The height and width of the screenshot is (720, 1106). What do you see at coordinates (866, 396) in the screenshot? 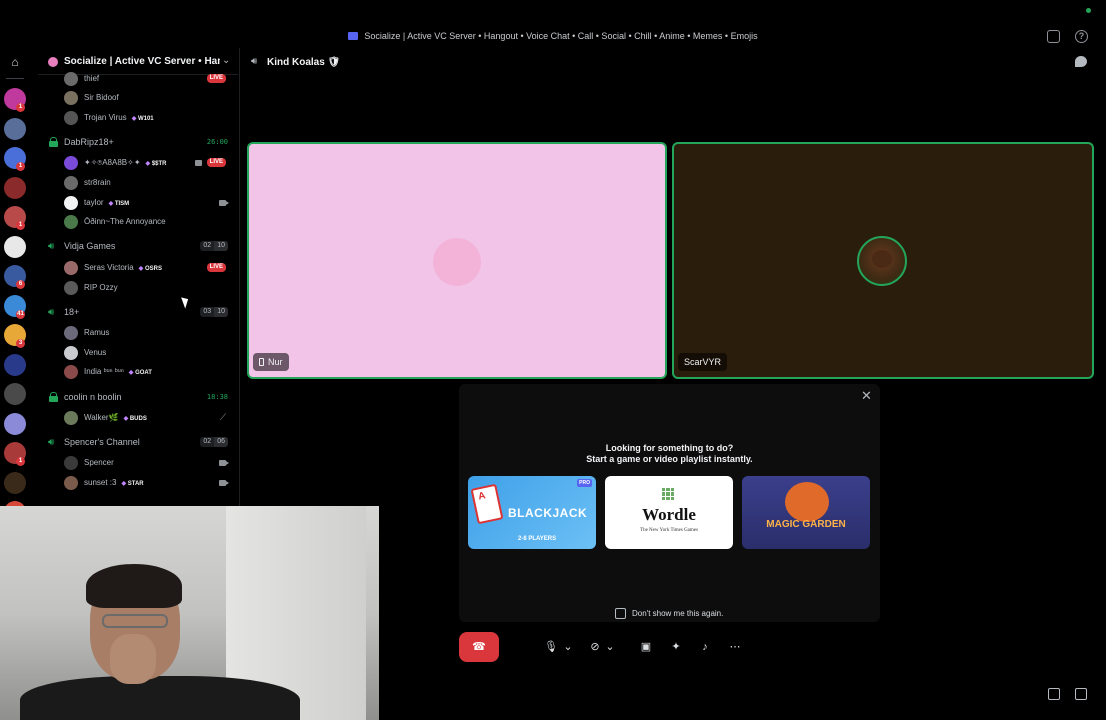
I see `close-icon: ✕` at bounding box center [866, 396].